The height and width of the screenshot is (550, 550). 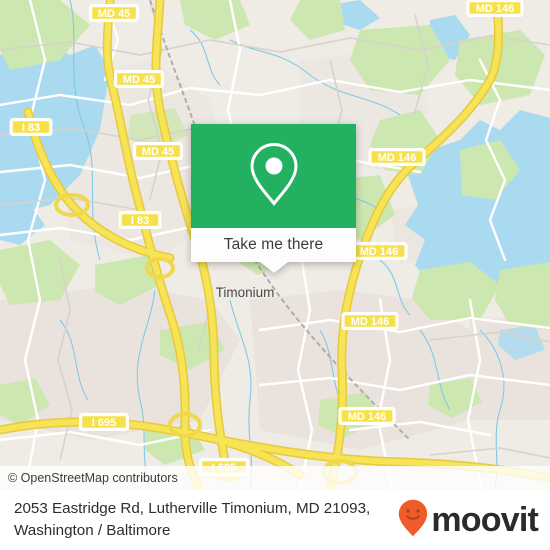 I want to click on destination-callout: Take me there, so click(x=273, y=198).